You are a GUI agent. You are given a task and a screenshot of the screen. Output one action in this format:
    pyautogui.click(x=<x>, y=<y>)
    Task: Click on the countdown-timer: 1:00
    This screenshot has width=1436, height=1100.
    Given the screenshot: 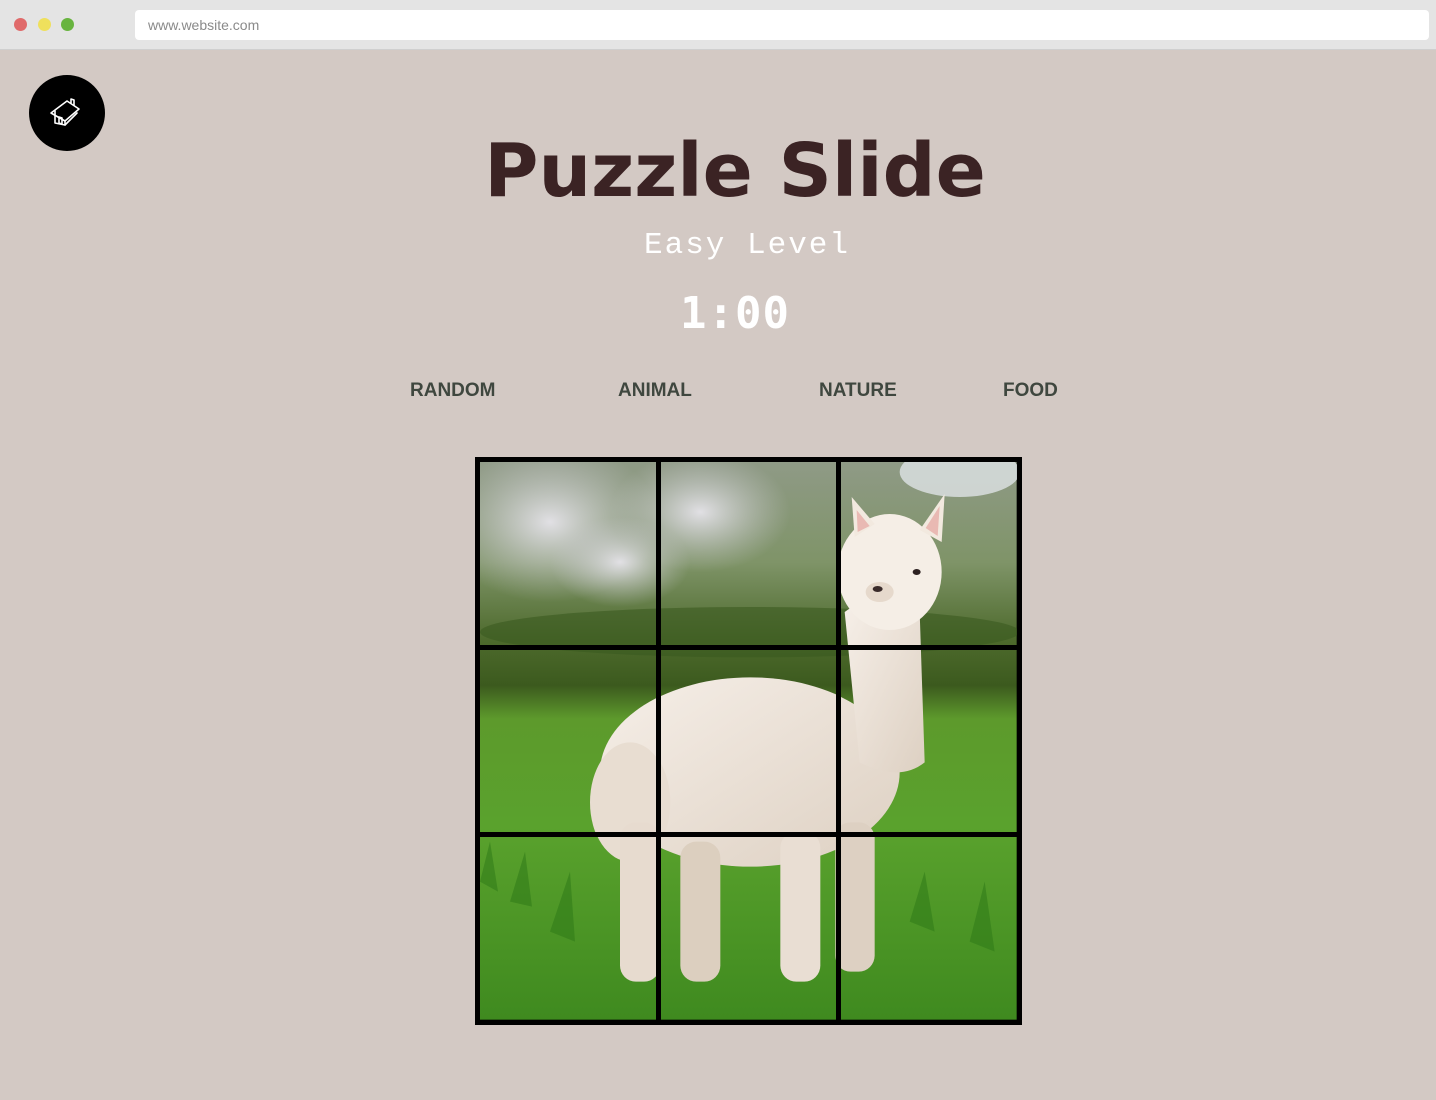 What is the action you would take?
    pyautogui.click(x=735, y=313)
    